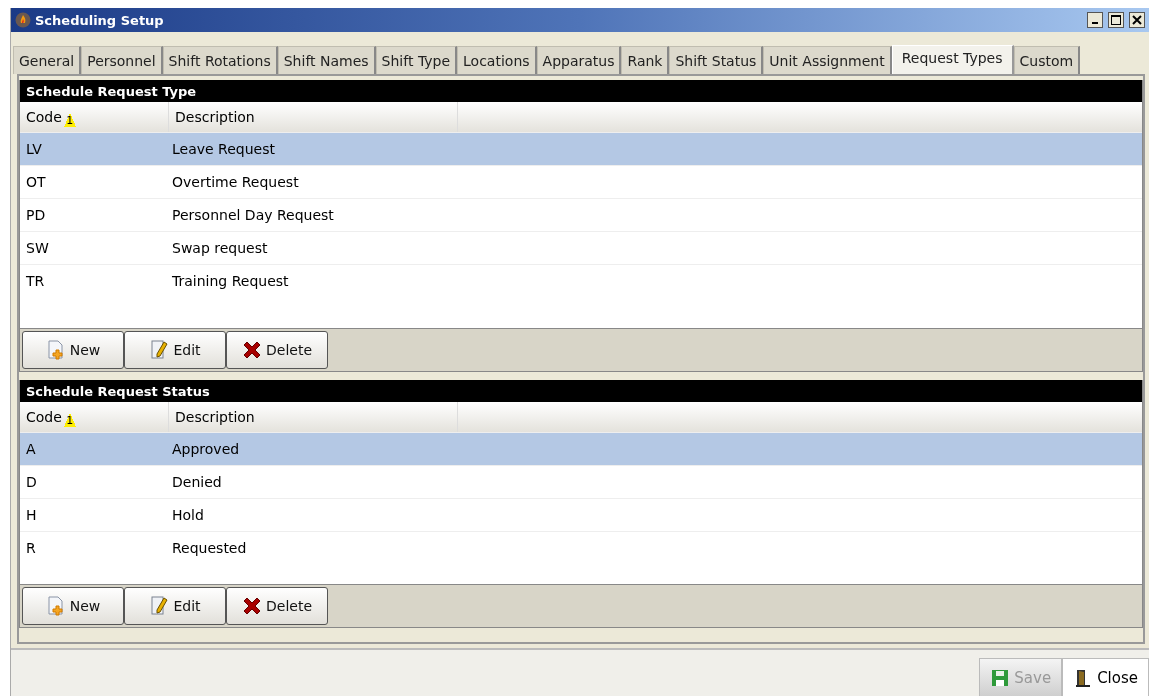 This screenshot has width=1149, height=696. What do you see at coordinates (188, 515) in the screenshot?
I see `table-cell-text: Hold` at bounding box center [188, 515].